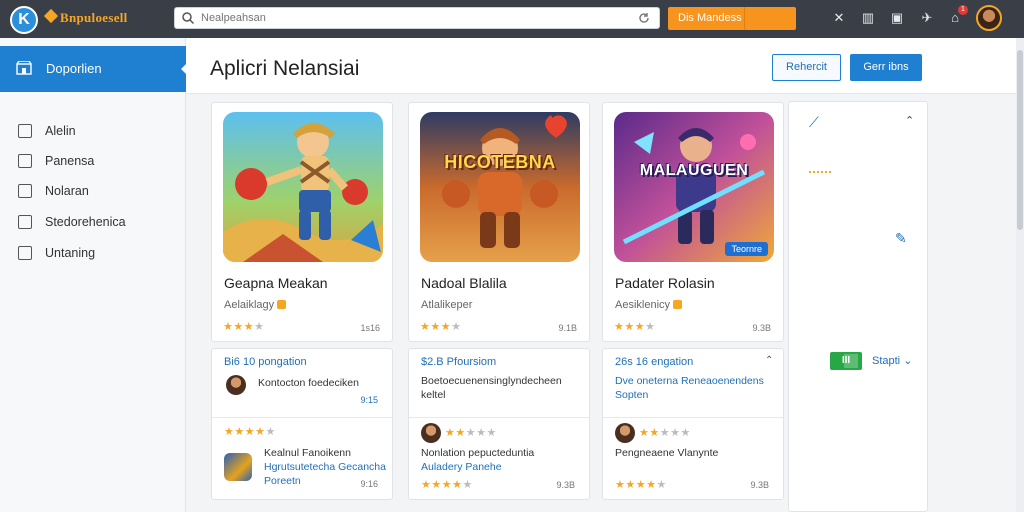 This screenshot has width=1024, height=512. What do you see at coordinates (249, 305) in the screenshot?
I see `developer-name: Aelaiklagy` at bounding box center [249, 305].